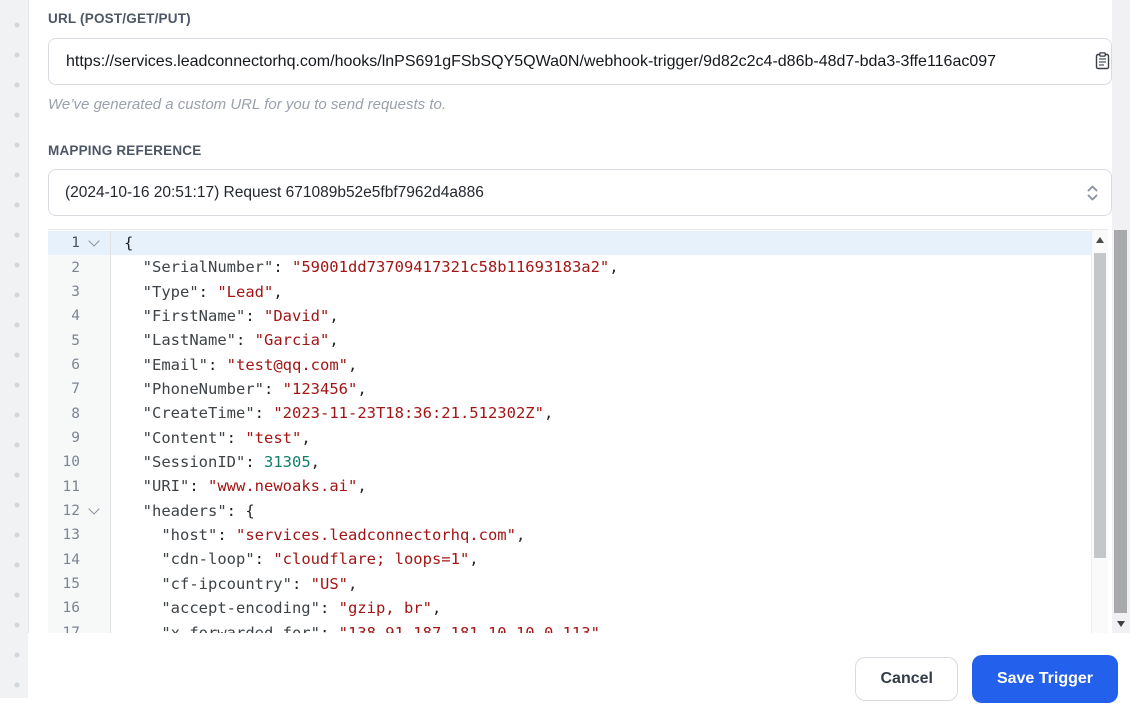 Image resolution: width=1130 pixels, height=712 pixels. What do you see at coordinates (75, 243) in the screenshot?
I see `line-number: 1` at bounding box center [75, 243].